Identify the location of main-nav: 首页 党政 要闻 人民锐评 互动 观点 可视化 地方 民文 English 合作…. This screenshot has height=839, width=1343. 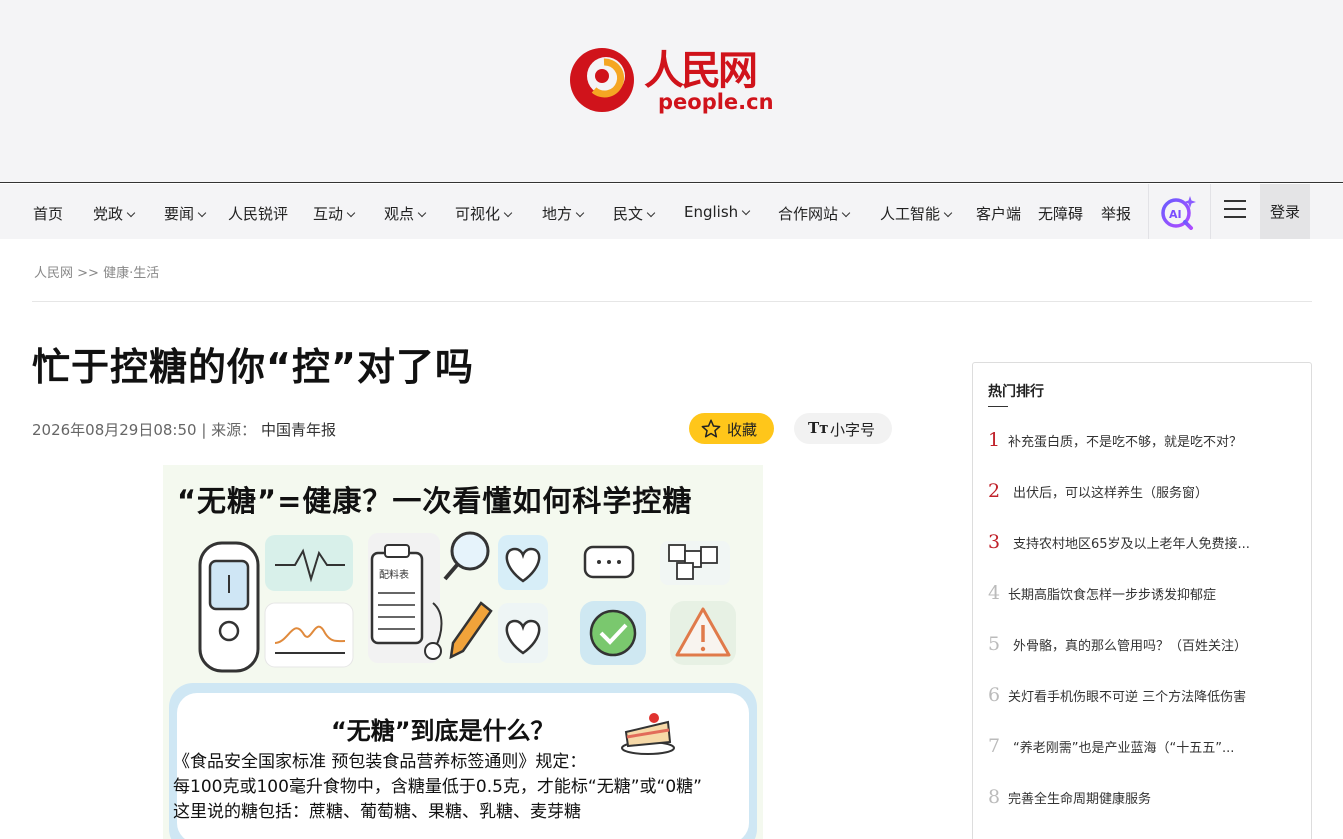
(671, 211).